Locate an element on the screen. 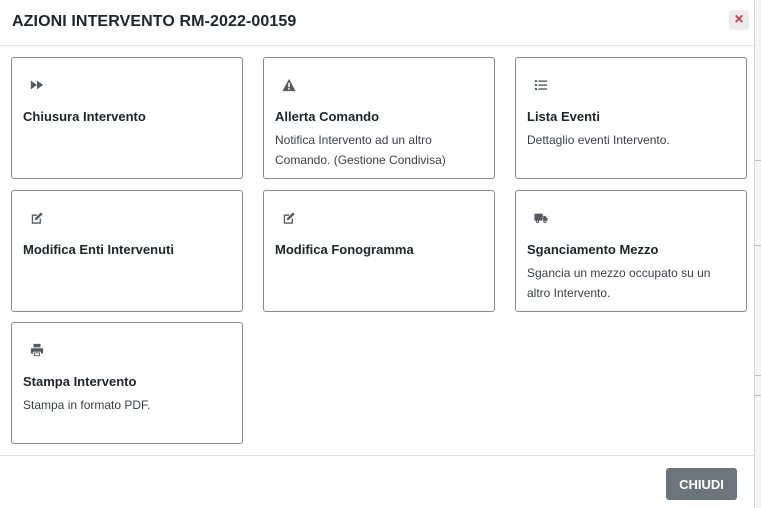 The width and height of the screenshot is (761, 508). card-title: Sganciamento Mezzo is located at coordinates (593, 249).